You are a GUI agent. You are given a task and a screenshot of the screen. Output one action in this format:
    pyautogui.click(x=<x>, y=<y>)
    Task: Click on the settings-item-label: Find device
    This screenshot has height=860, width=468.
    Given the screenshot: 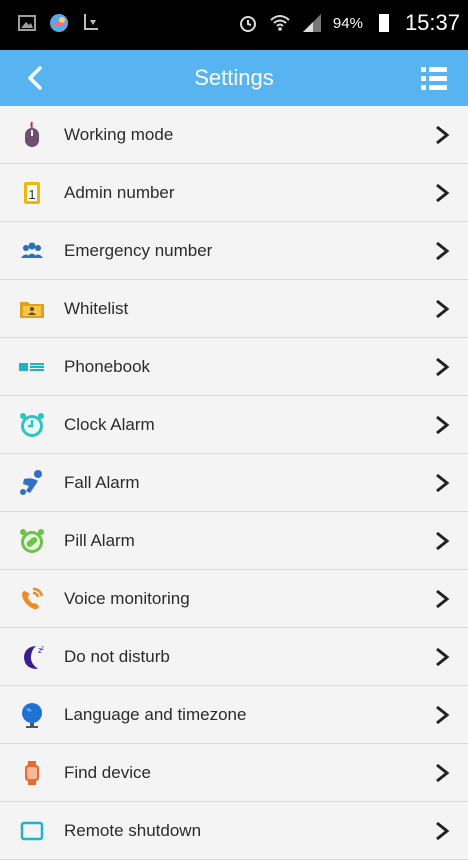 What is the action you would take?
    pyautogui.click(x=107, y=772)
    